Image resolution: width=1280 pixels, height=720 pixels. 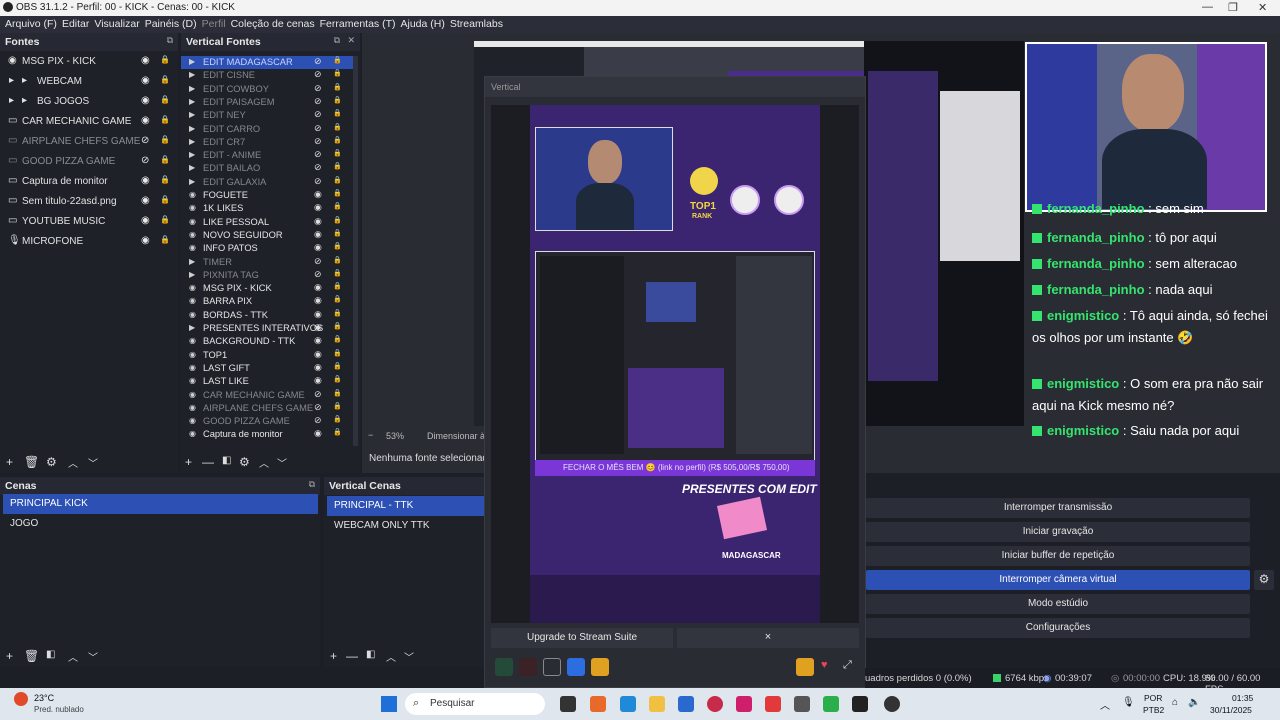 I want to click on text-app-icon, so click(x=773, y=704).